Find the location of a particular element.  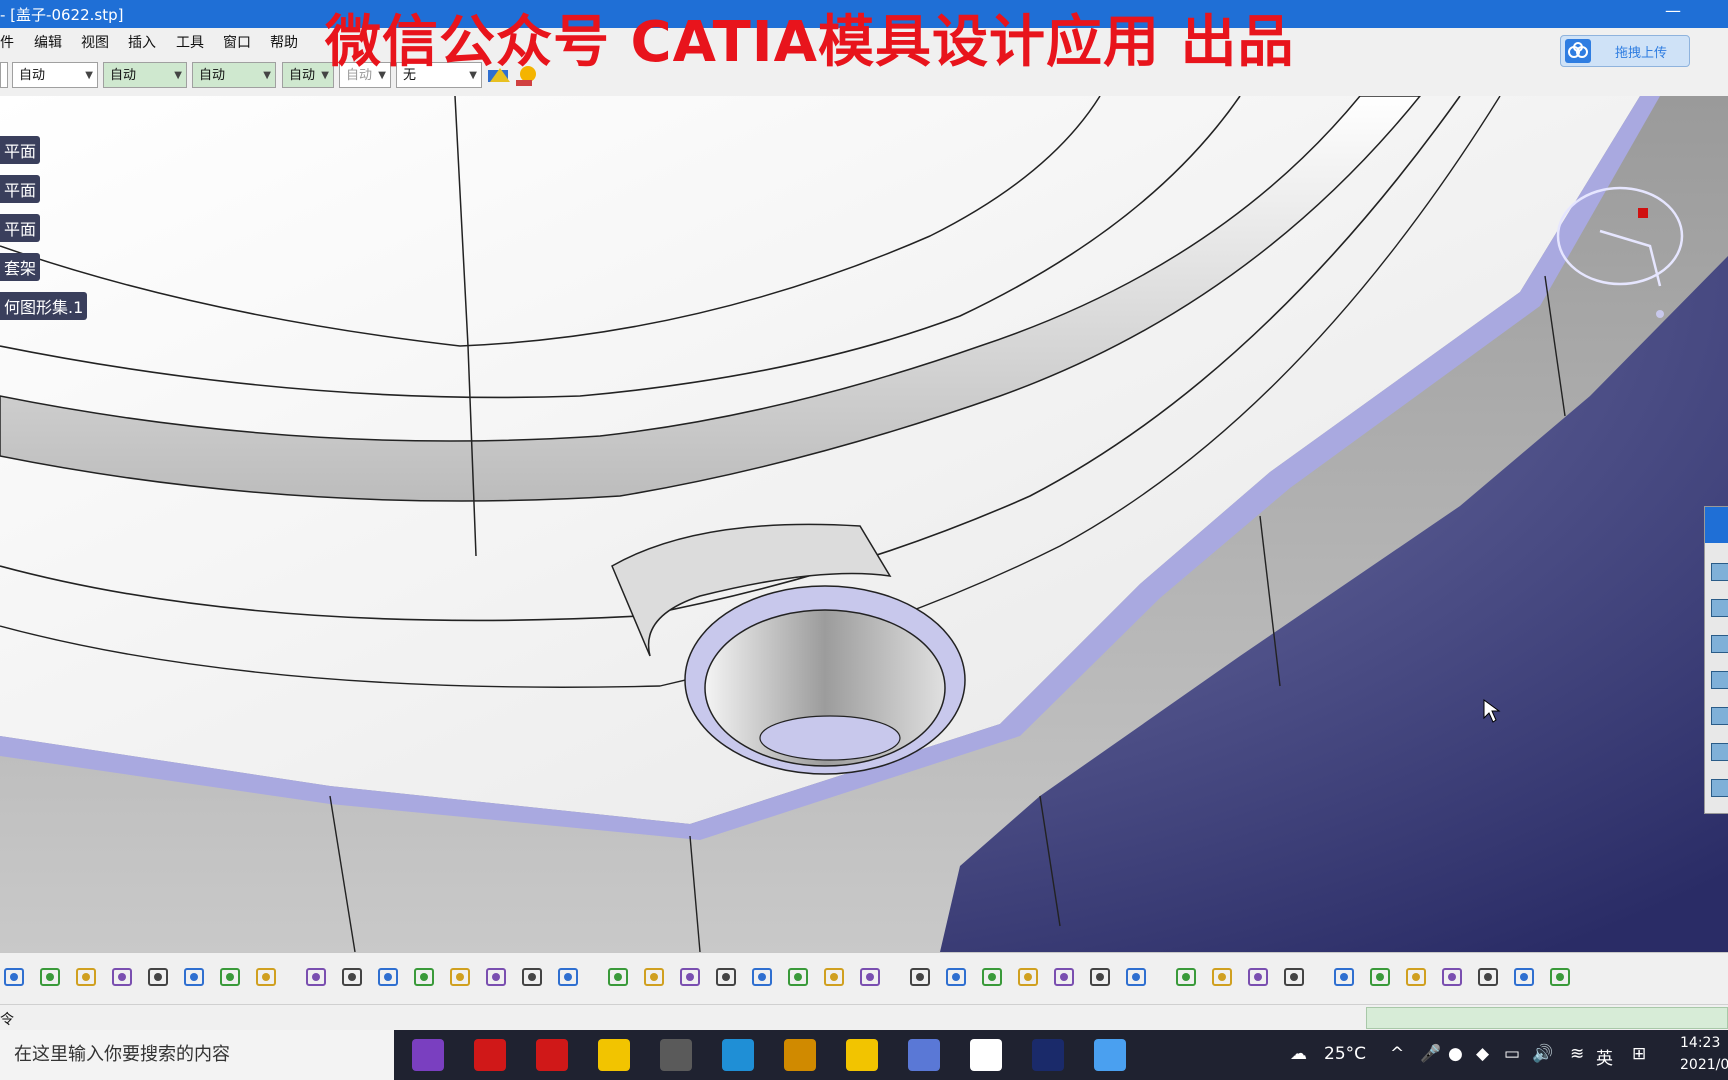

axis-system-icon is located at coordinates (1344, 977).